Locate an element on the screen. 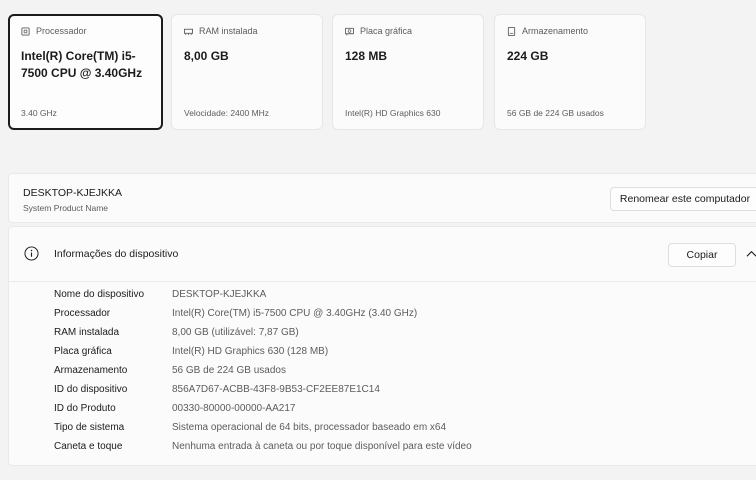  spec-label: Placa gráfica is located at coordinates (83, 351).